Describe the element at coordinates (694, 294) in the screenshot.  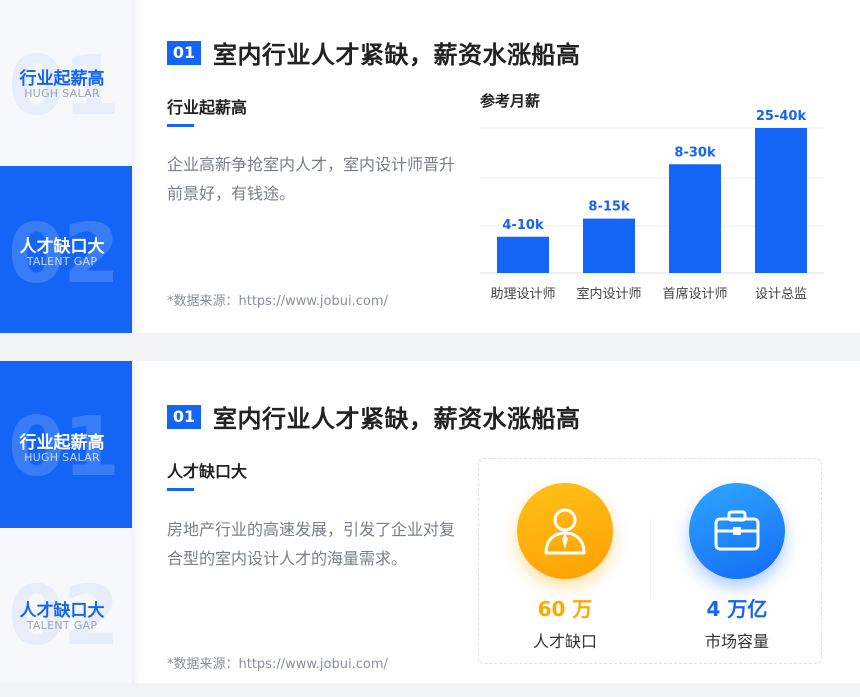
I see `chart-category-label: 首席设计师` at that location.